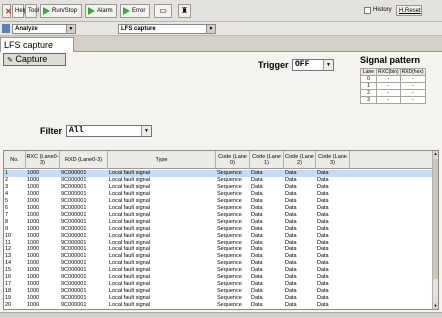 This screenshot has width=442, height=318. What do you see at coordinates (163, 11) in the screenshot?
I see `screen-icon: ▭` at bounding box center [163, 11].